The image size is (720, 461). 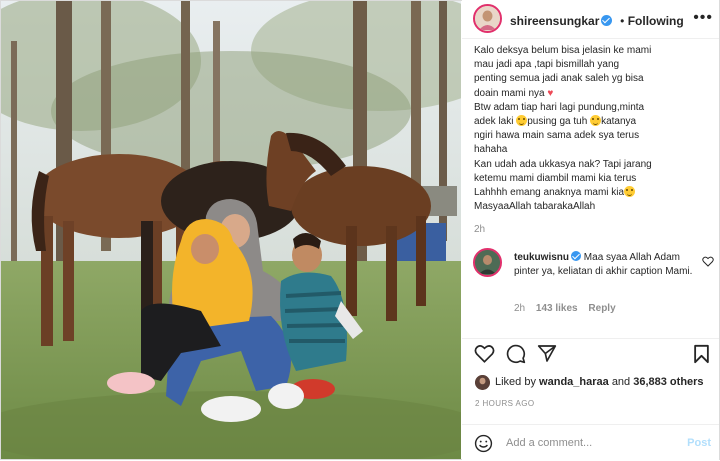 I want to click on more-horizontal-icon: •••, so click(x=703, y=18).